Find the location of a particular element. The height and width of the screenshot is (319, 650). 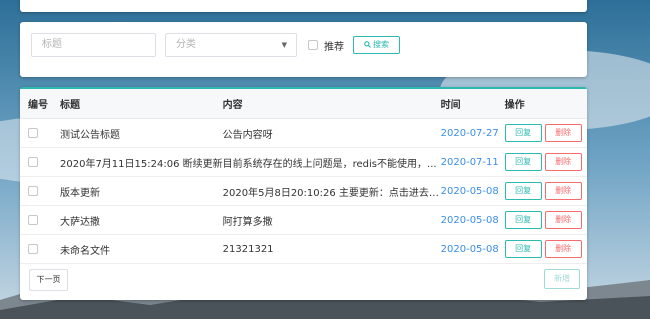

row-content: 阿打算多撒 is located at coordinates (331, 220).